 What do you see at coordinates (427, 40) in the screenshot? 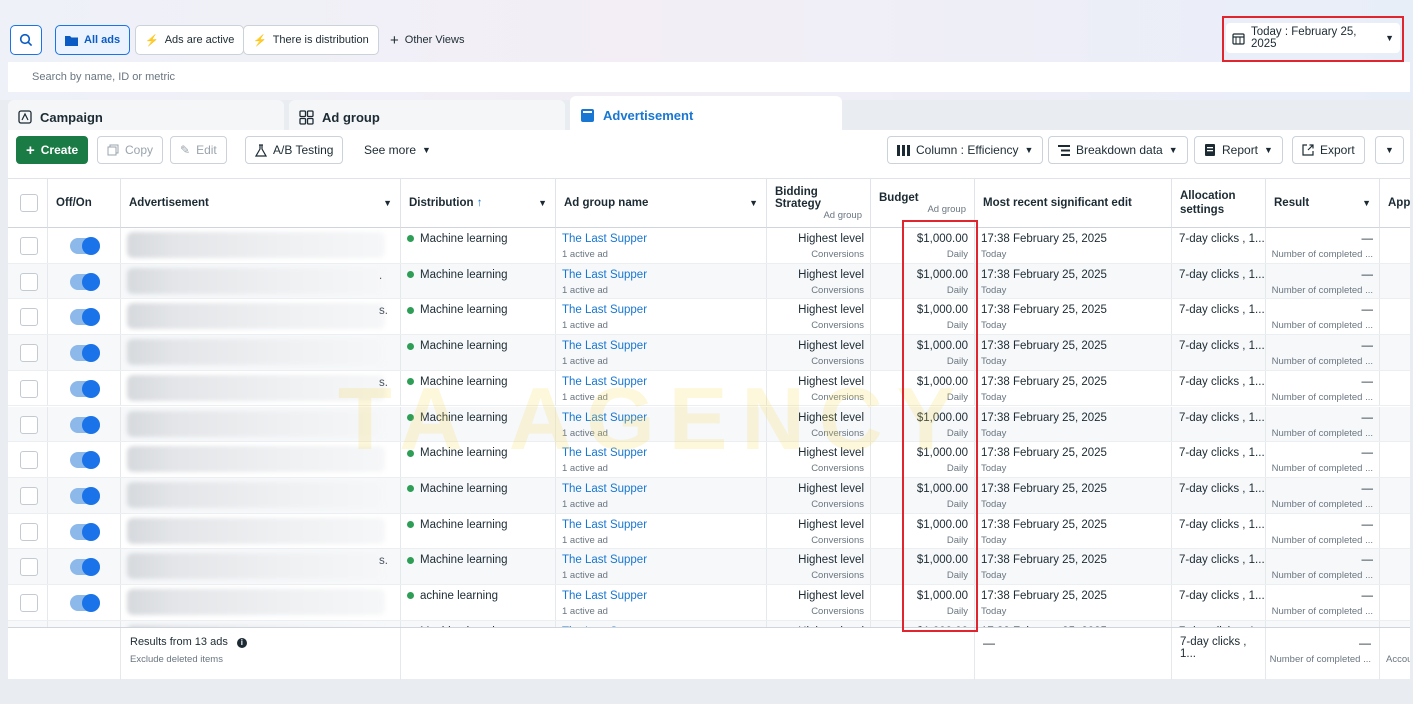
I see `other-views-button: + Other Views` at bounding box center [427, 40].